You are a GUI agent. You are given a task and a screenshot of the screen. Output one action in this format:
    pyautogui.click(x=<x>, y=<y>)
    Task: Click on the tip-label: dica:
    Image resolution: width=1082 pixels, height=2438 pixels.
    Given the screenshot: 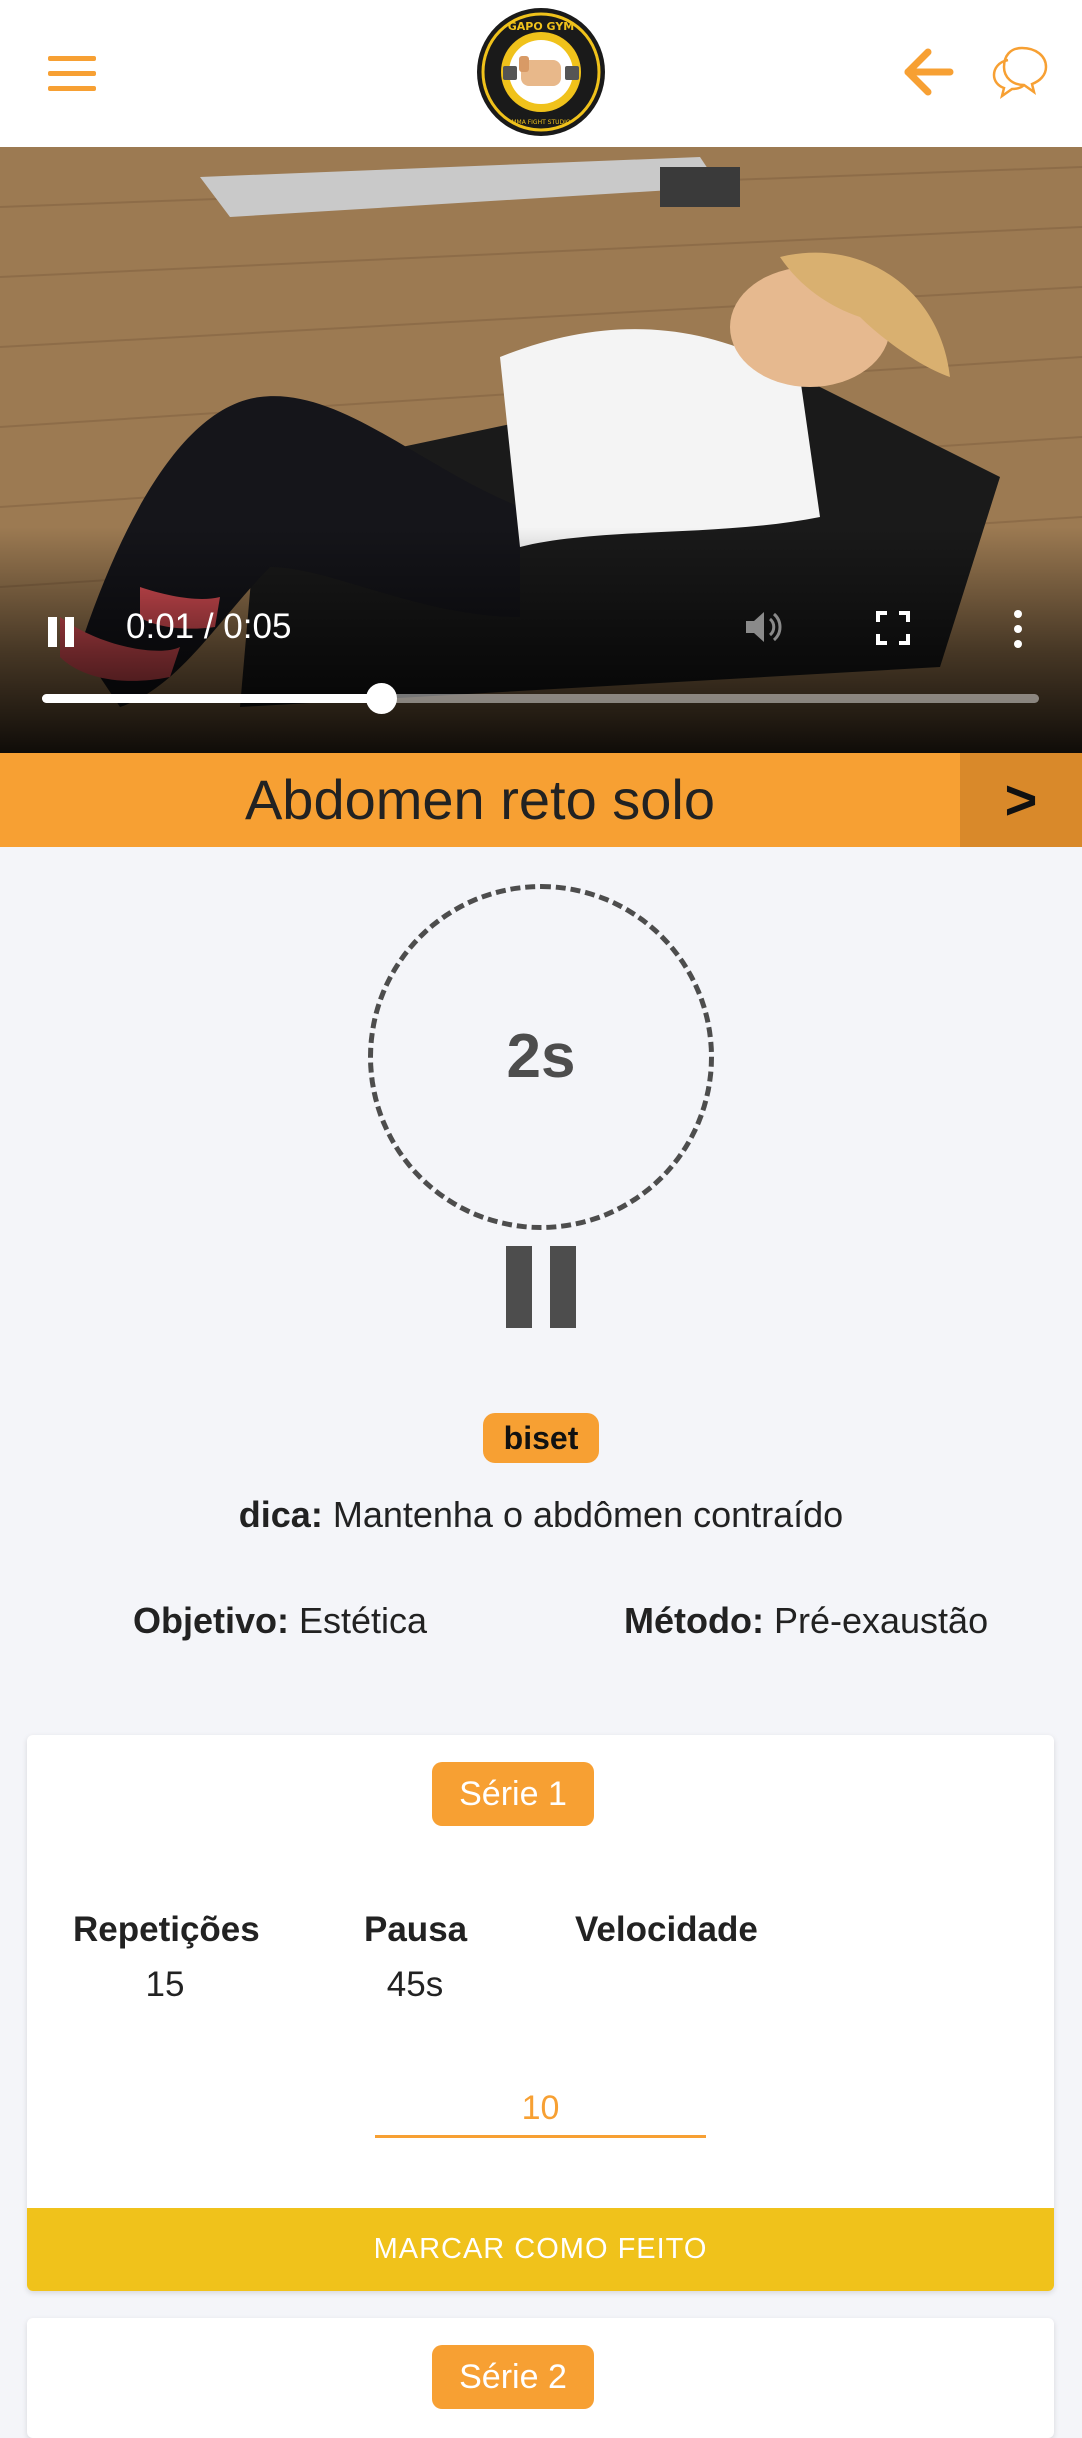 What is the action you would take?
    pyautogui.click(x=280, y=1514)
    